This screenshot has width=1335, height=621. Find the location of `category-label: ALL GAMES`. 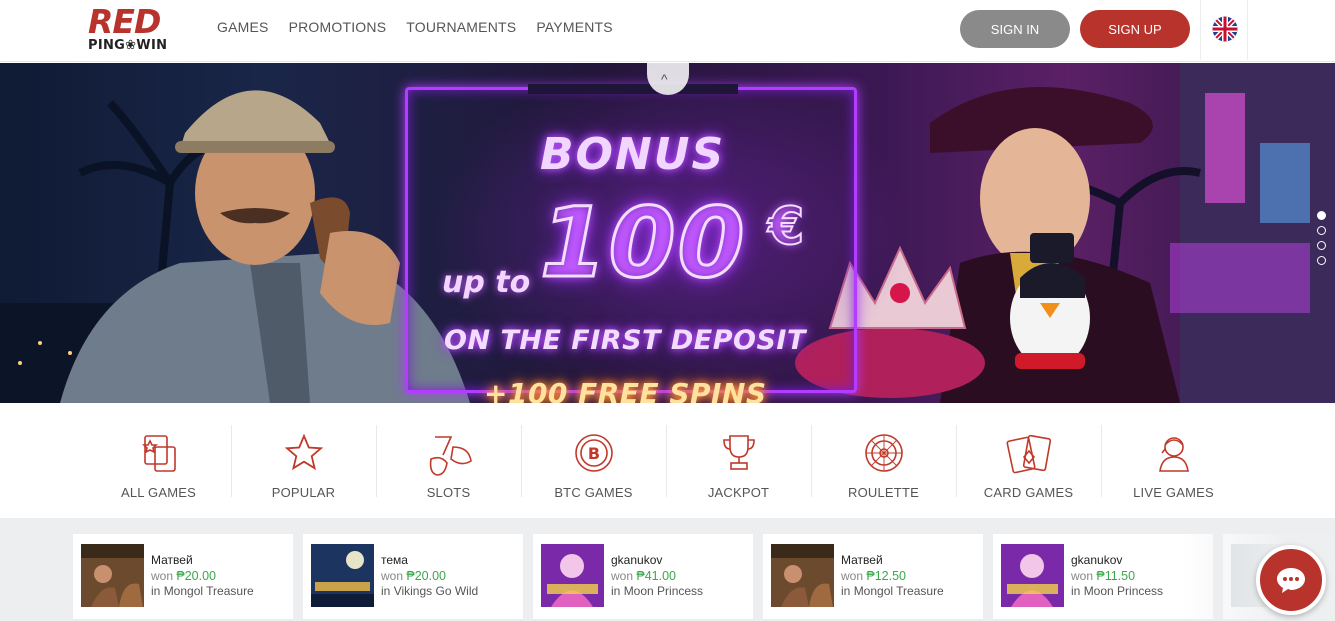

category-label: ALL GAMES is located at coordinates (158, 492).